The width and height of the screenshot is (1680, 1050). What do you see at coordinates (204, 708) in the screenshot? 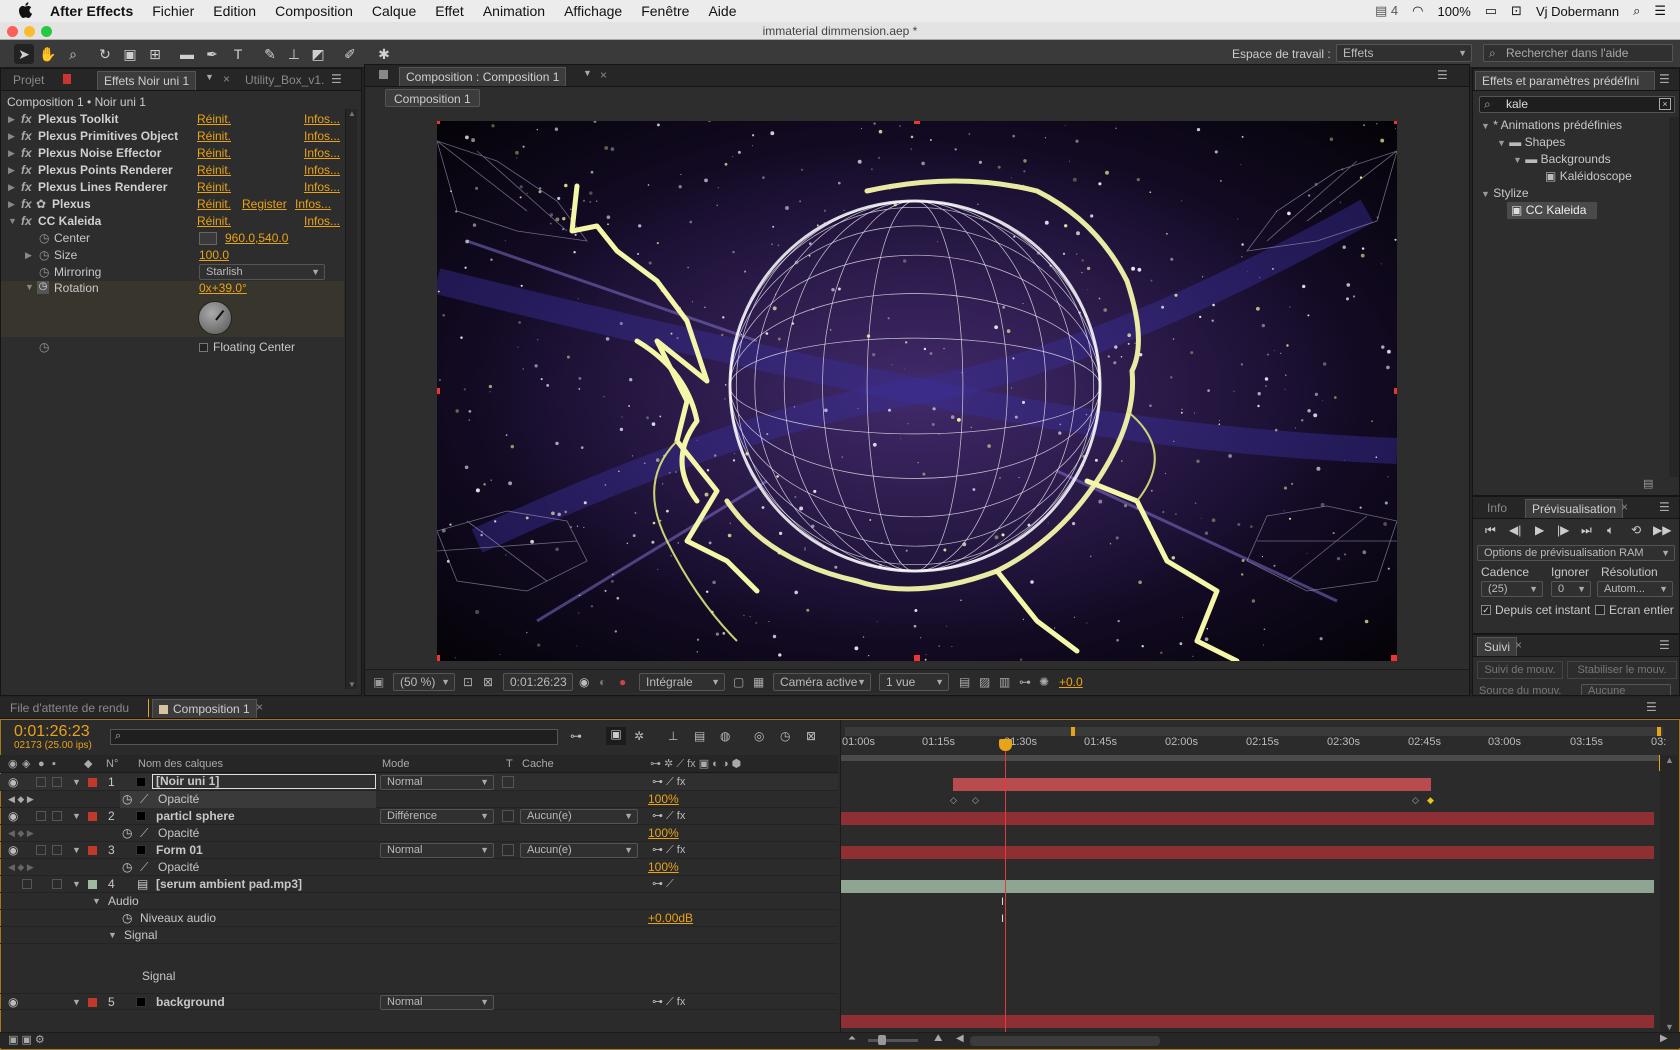
I see `tab-composition-timeline: Composition 1` at bounding box center [204, 708].